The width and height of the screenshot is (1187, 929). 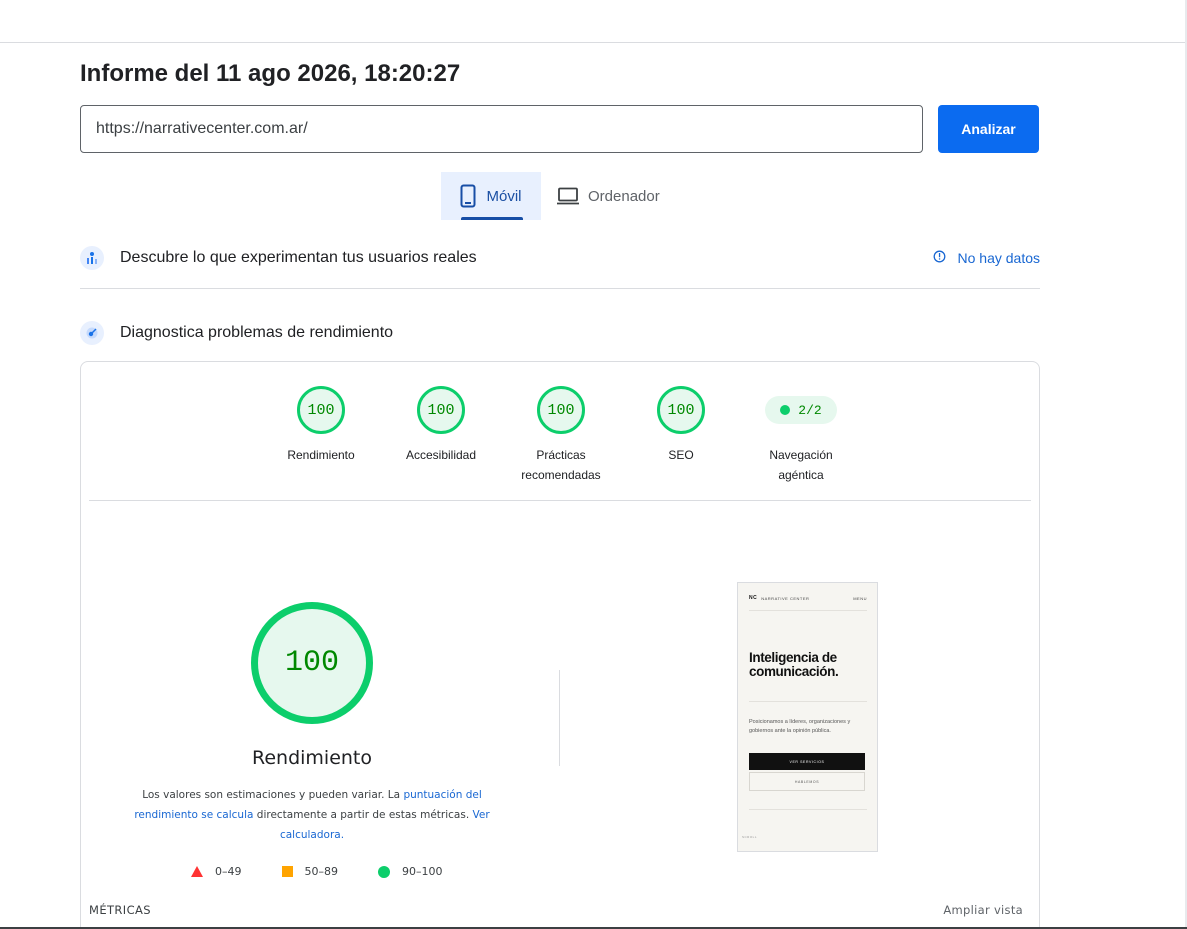 What do you see at coordinates (801, 435) in the screenshot?
I see `score-agentic-navigation: 2/2 Navegación agéntica` at bounding box center [801, 435].